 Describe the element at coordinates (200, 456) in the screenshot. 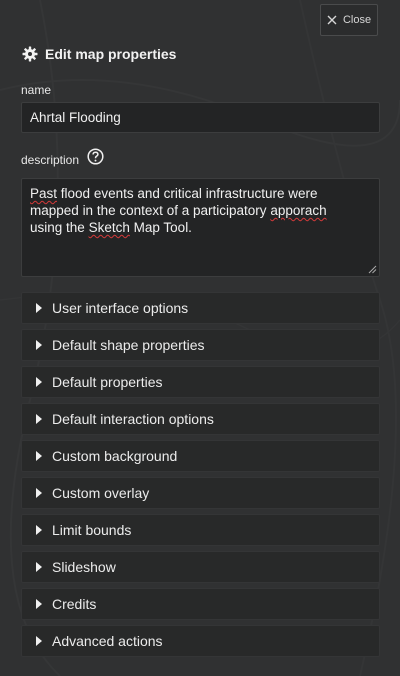

I see `section-custom-background: Custom background` at that location.